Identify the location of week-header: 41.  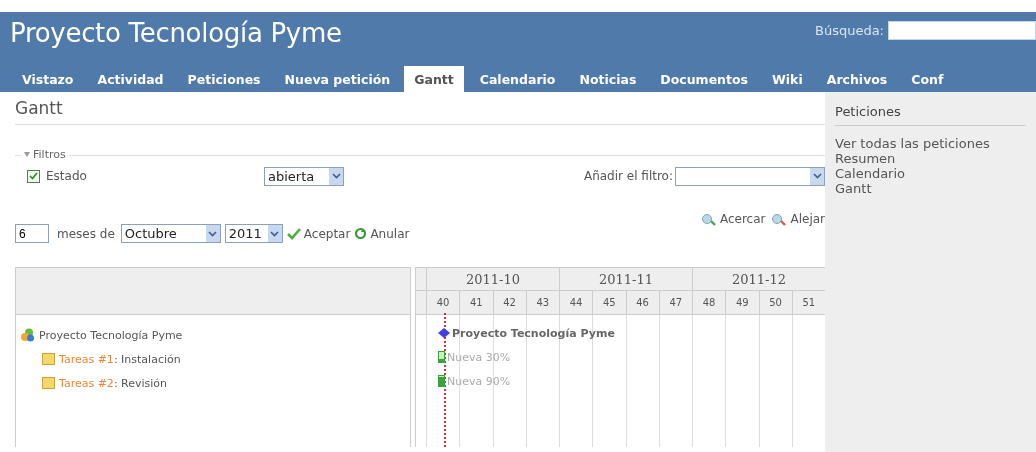
(476, 302).